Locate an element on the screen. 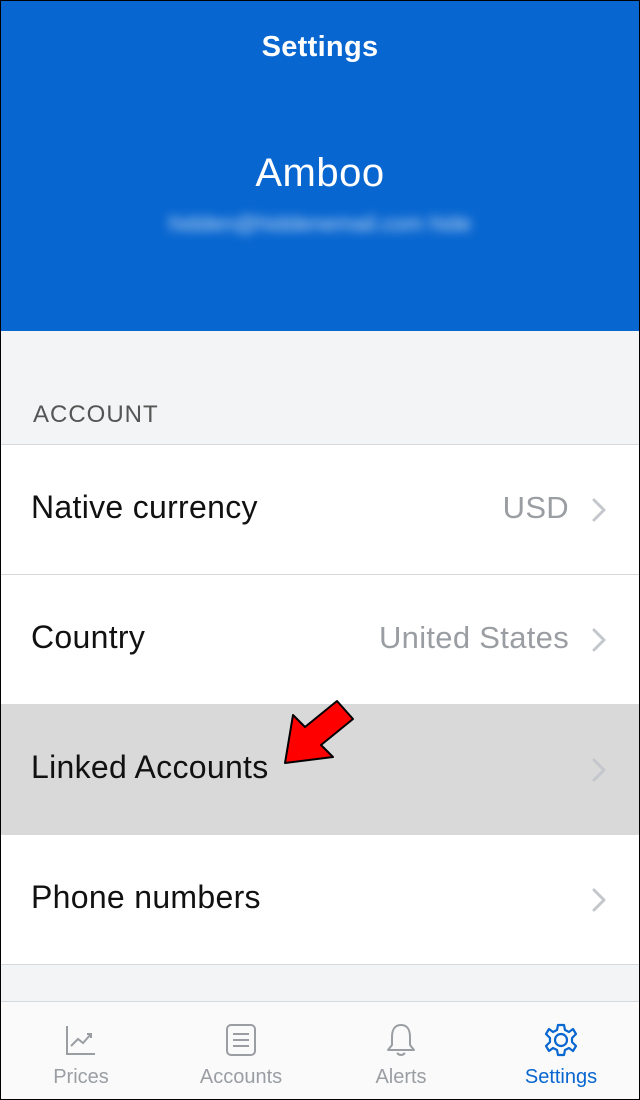 The height and width of the screenshot is (1100, 640). chart-icon is located at coordinates (80, 1040).